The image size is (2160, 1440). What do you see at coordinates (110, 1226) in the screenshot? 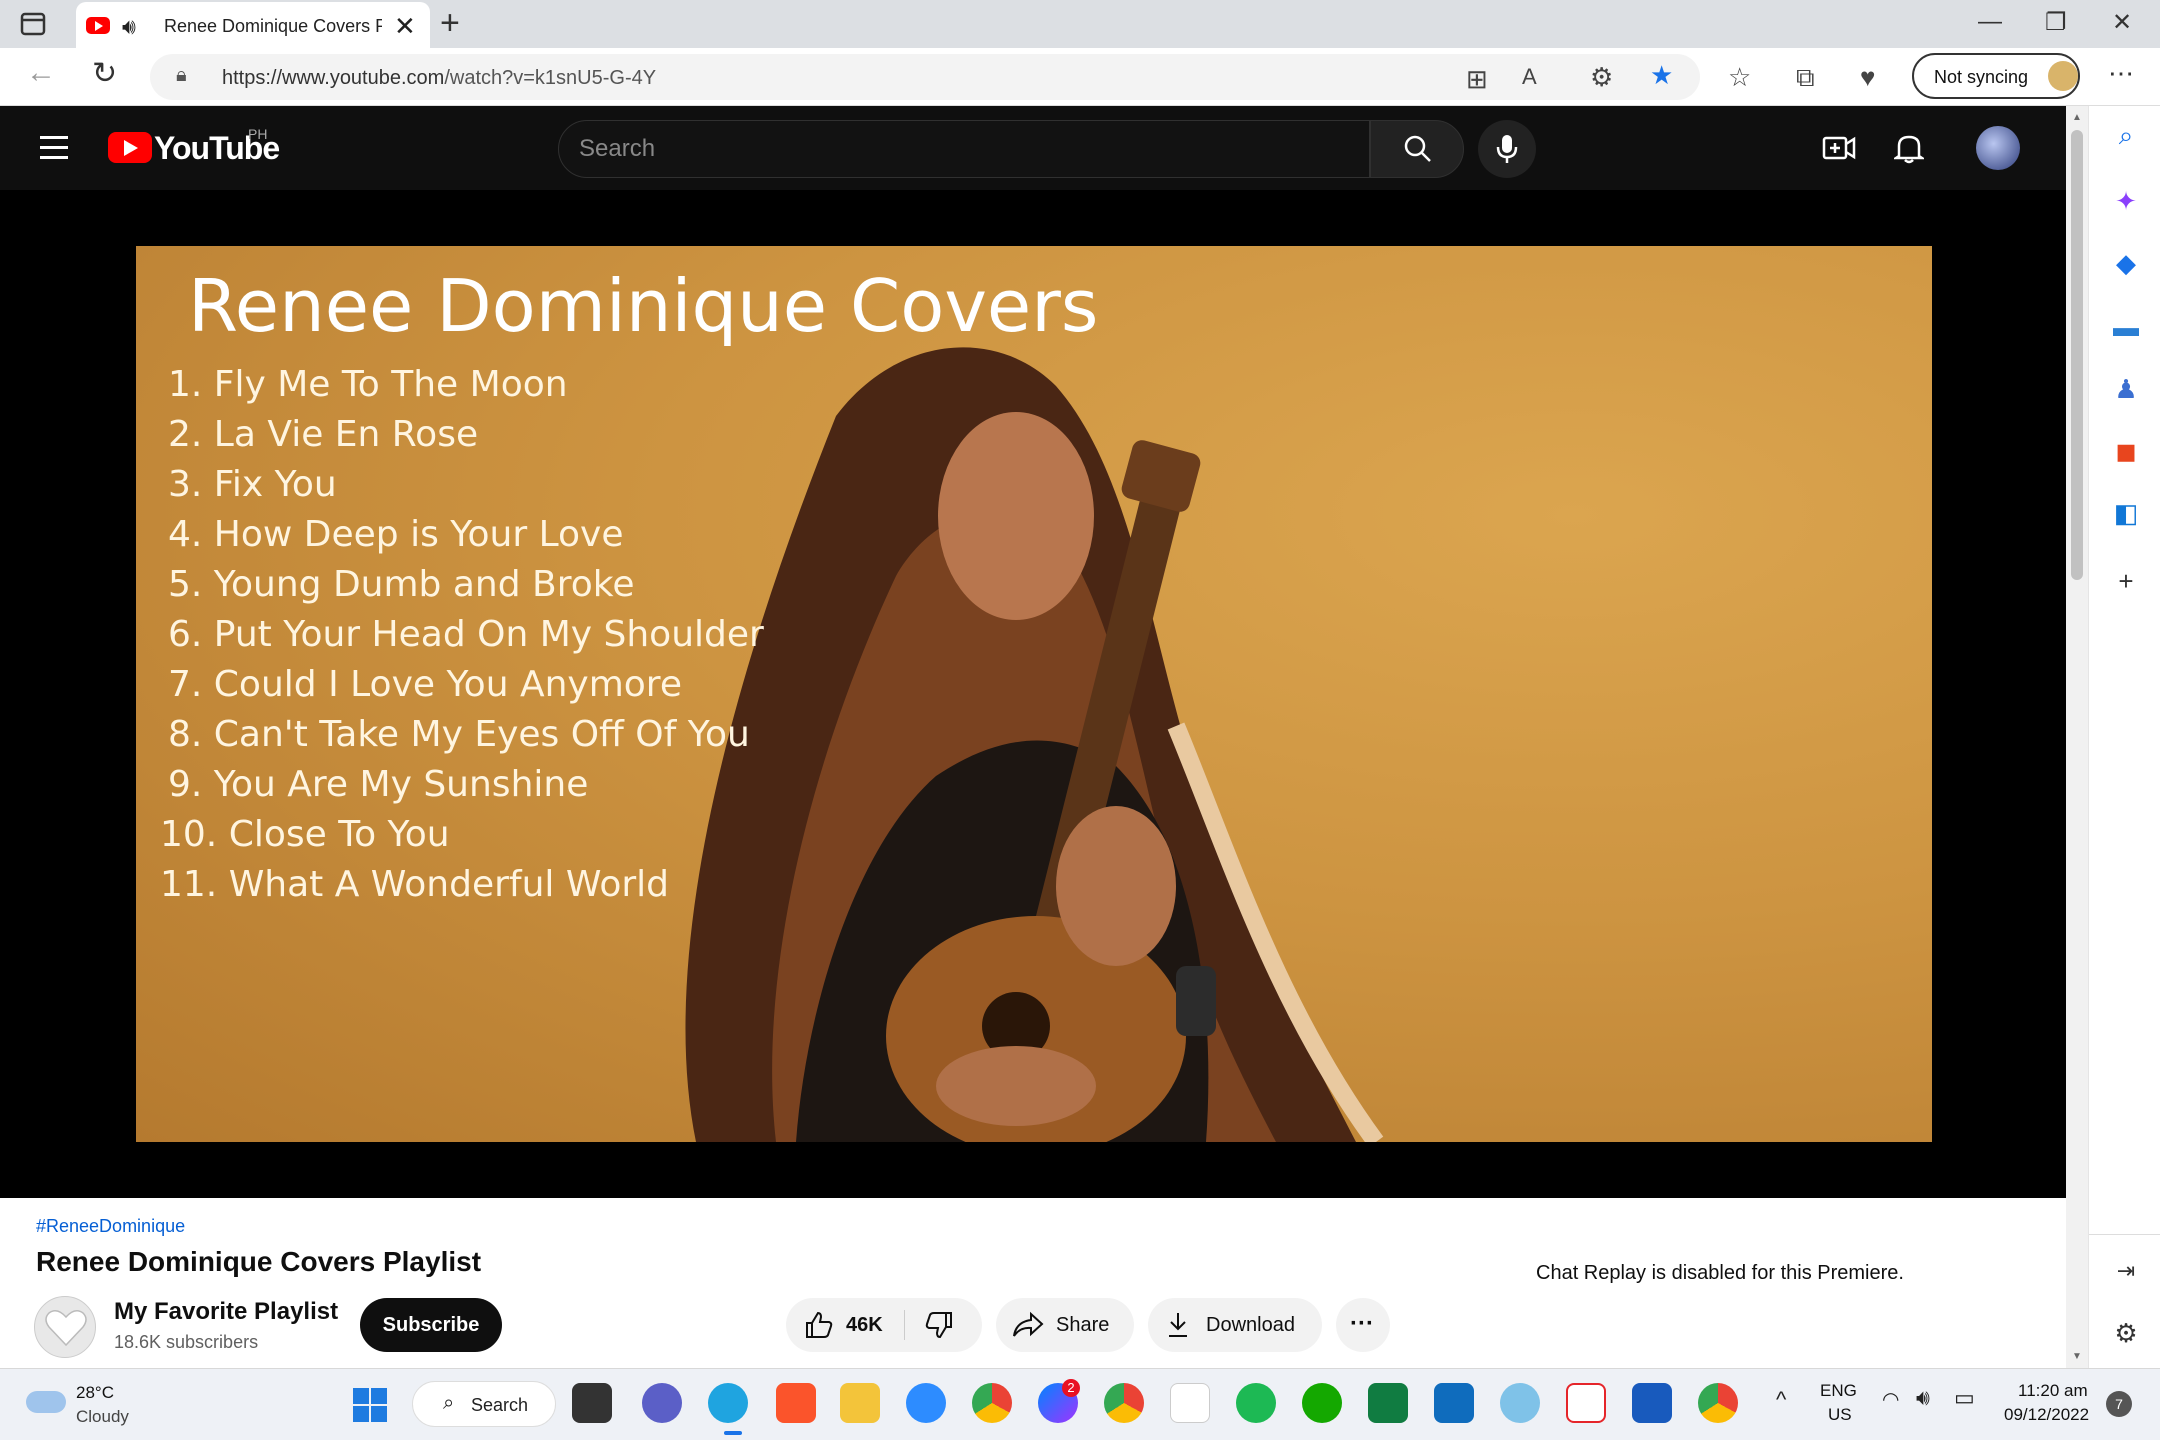
I see `hashtag-link: #ReneeDominique` at bounding box center [110, 1226].